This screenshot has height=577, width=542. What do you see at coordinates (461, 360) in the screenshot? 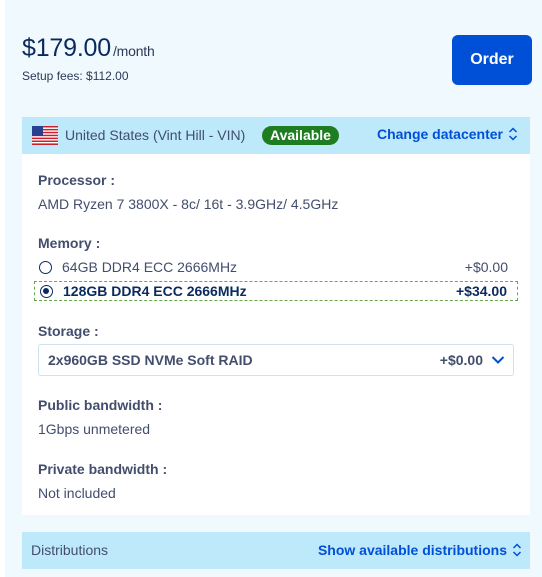
I see `storage-price: +$0.00` at bounding box center [461, 360].